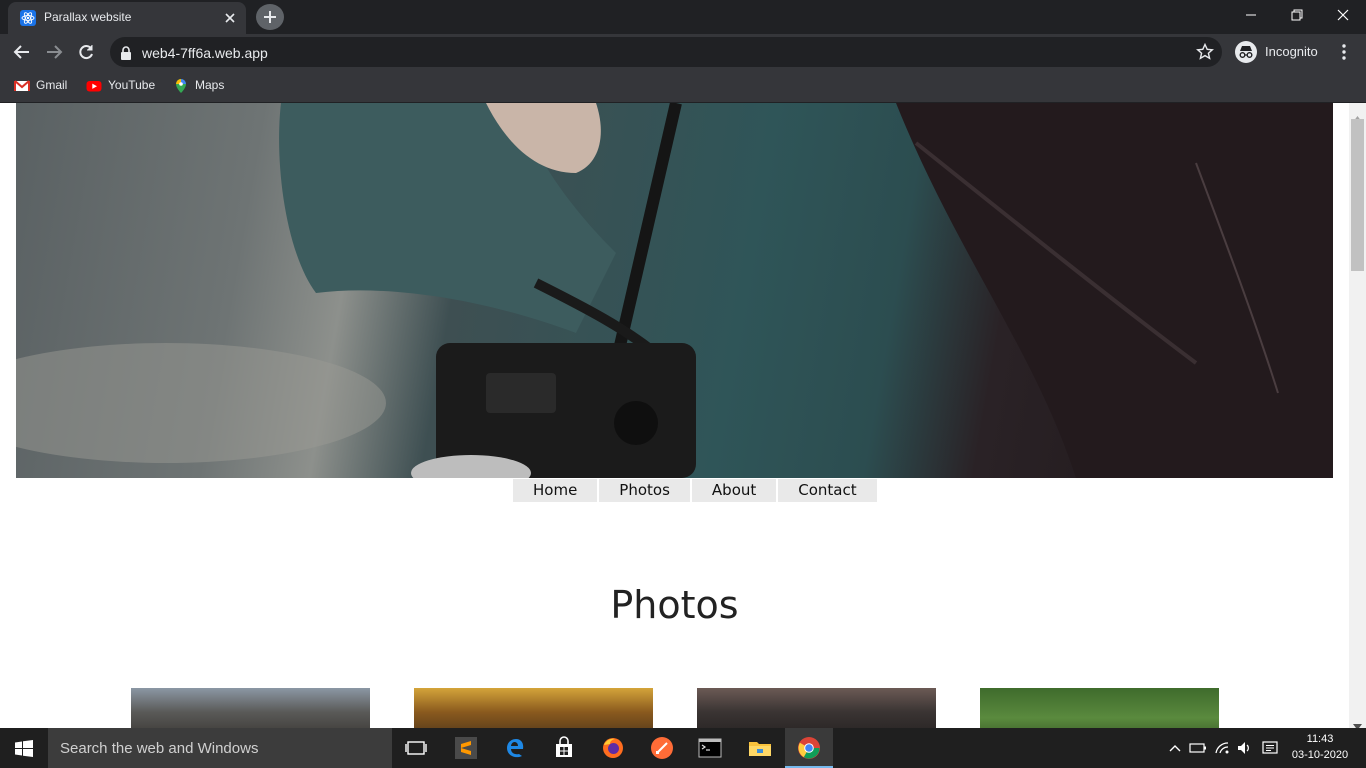 This screenshot has height=768, width=1366. I want to click on nav-contact: Contact, so click(827, 490).